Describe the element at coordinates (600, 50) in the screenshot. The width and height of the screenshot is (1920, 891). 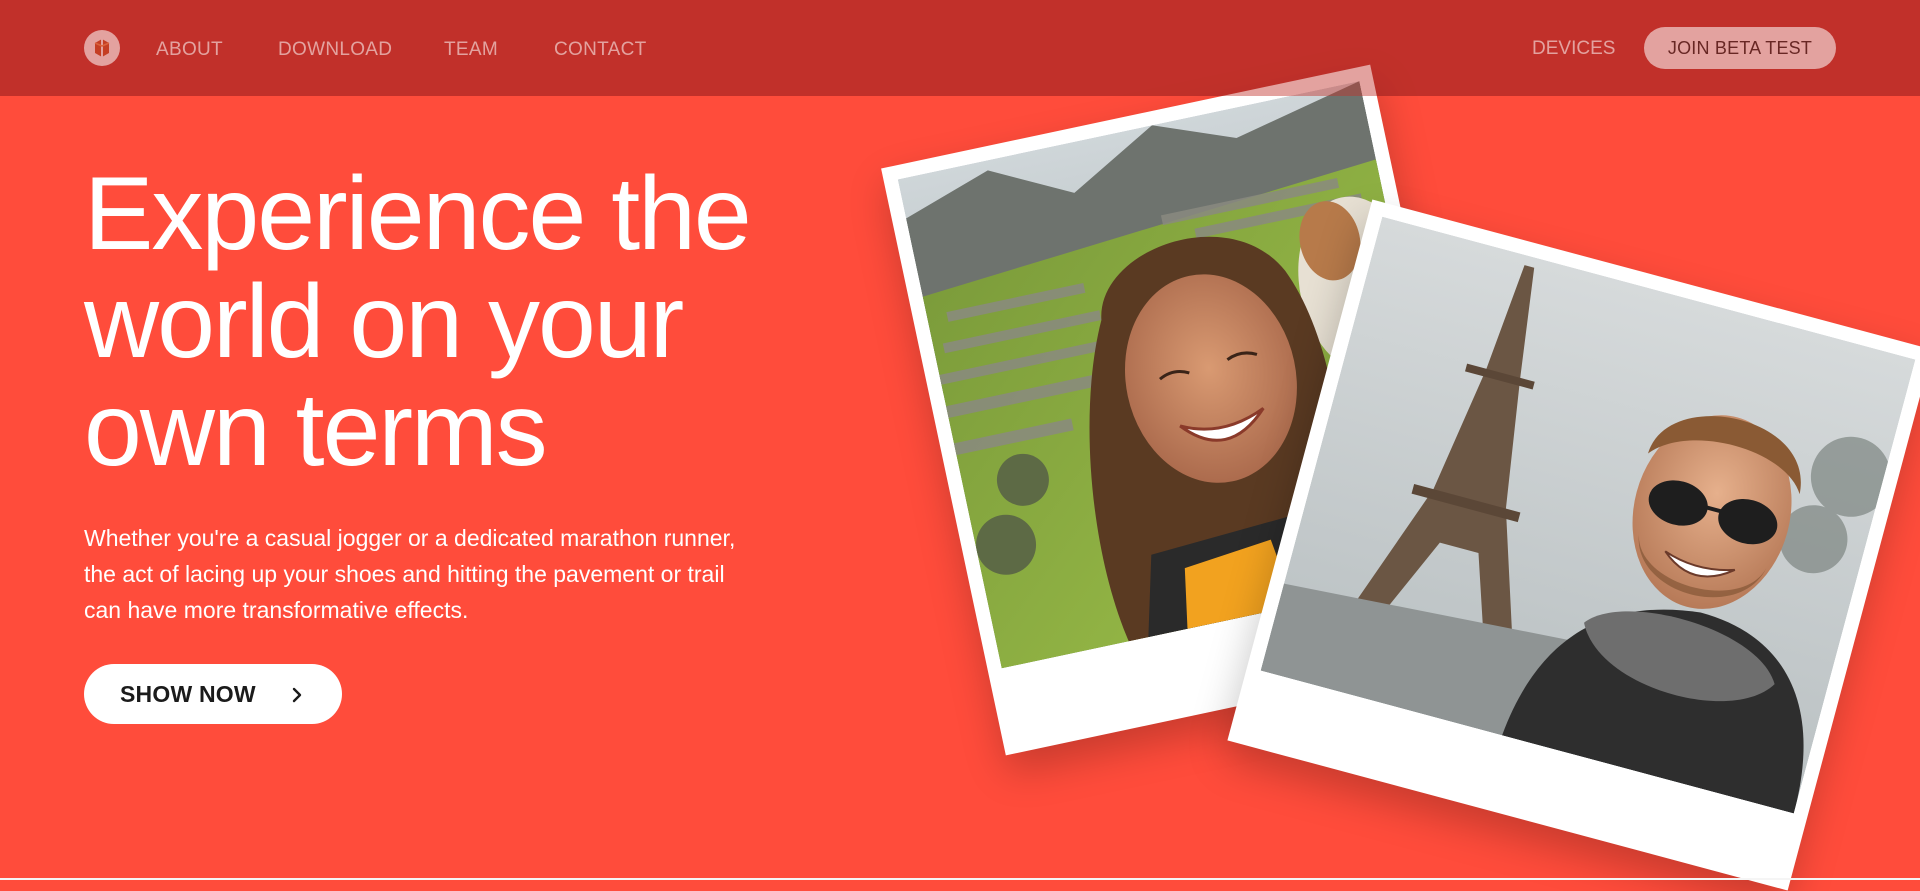
I see `nav-contact-link: CONTACT` at that location.